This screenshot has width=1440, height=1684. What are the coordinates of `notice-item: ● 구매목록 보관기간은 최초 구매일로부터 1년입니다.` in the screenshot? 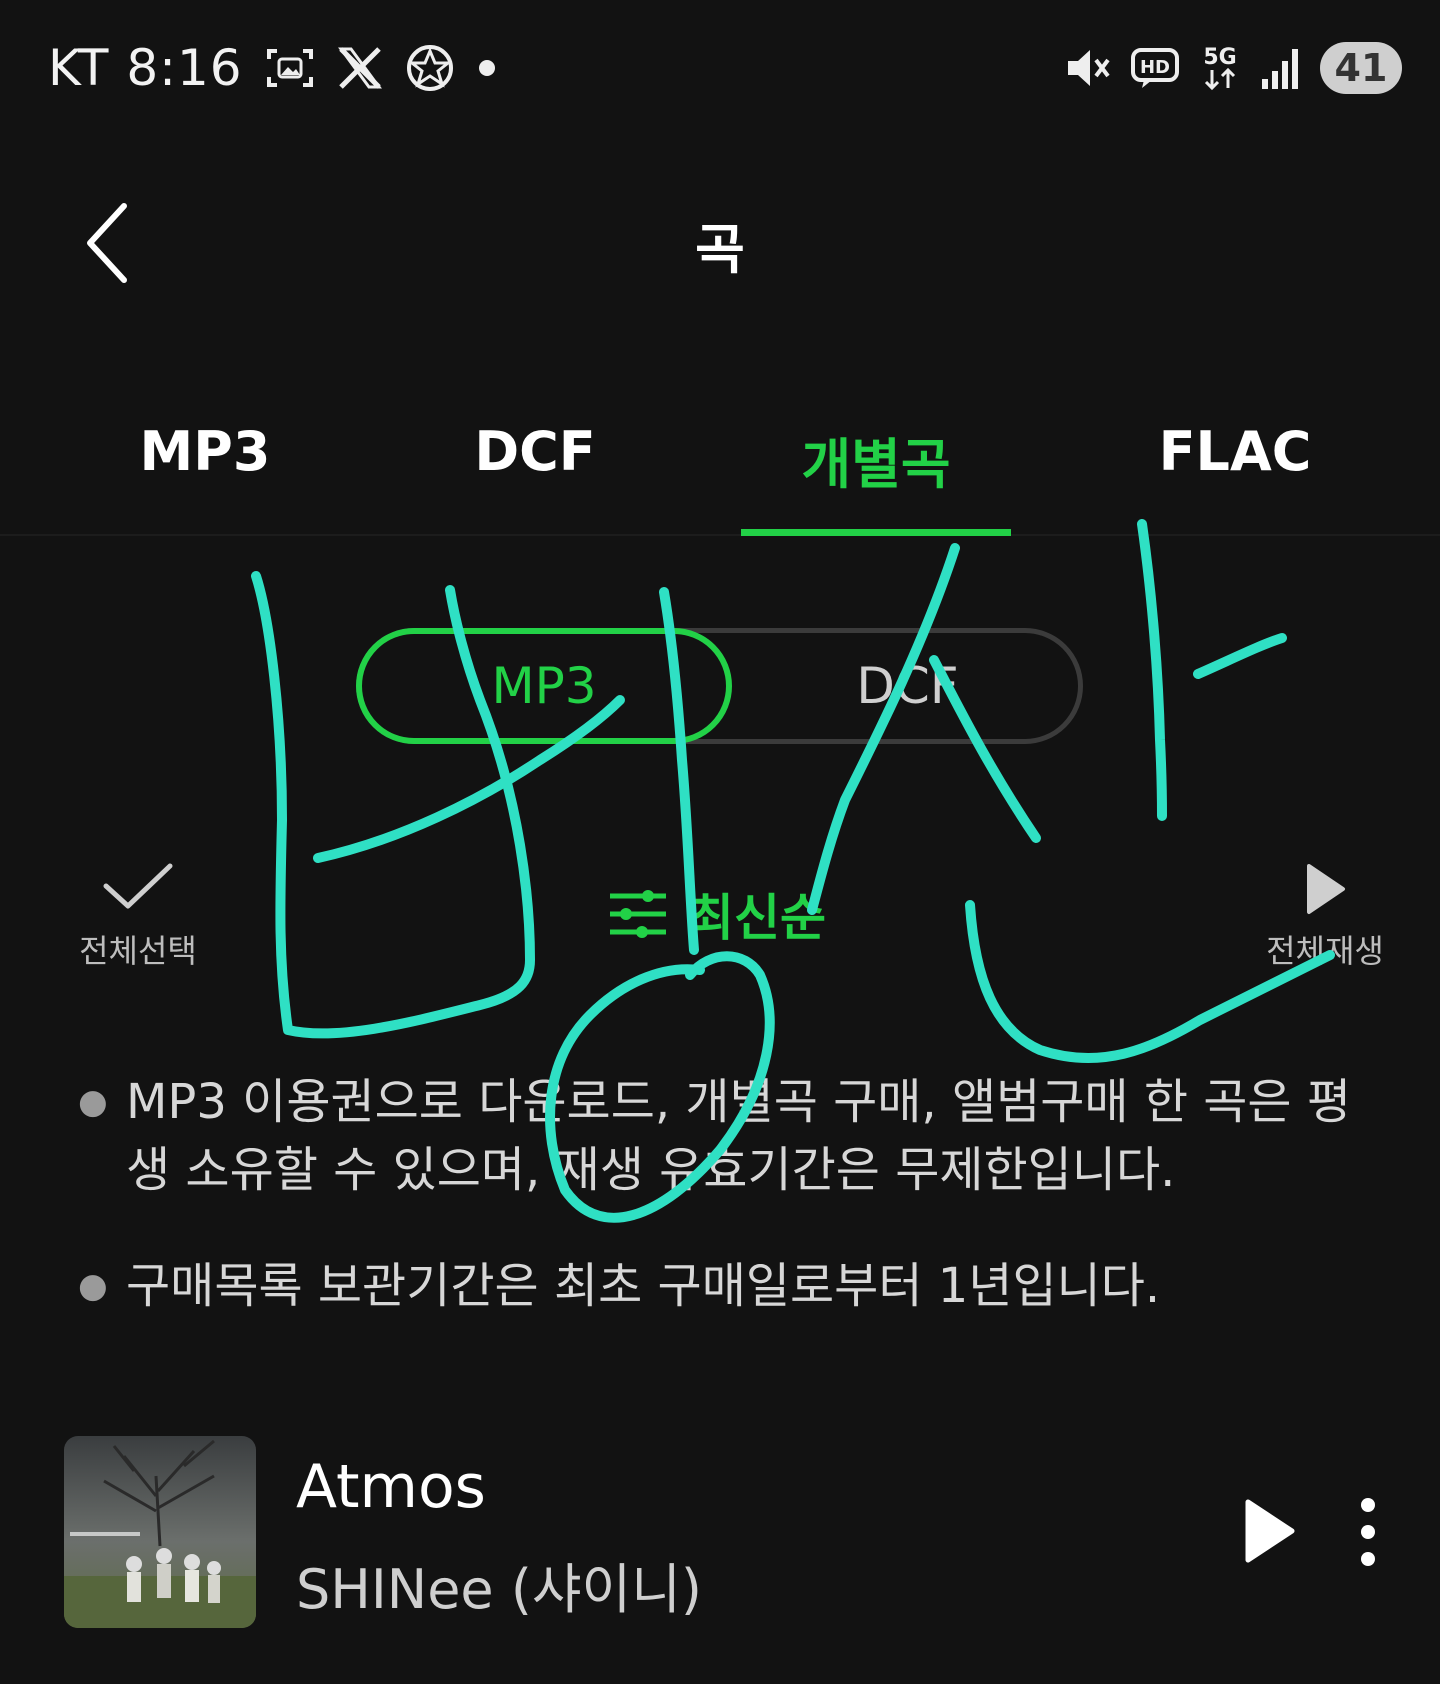 It's located at (728, 1286).